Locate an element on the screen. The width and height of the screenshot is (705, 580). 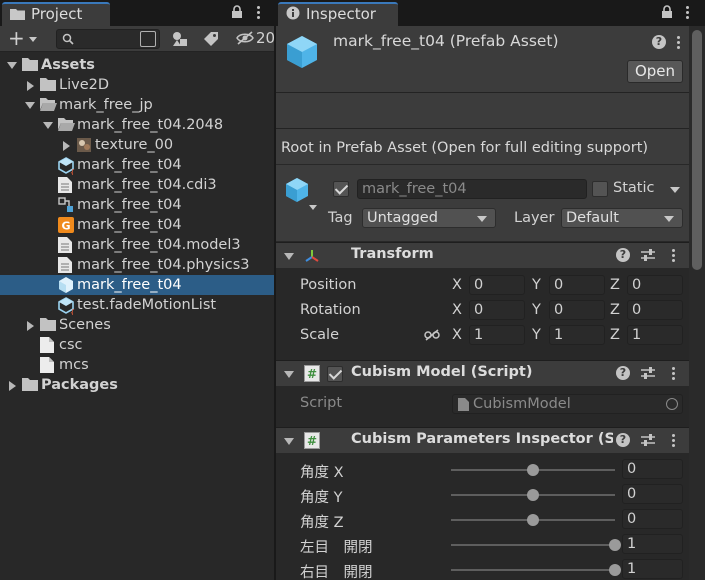
tree-item: {}test.fadeMotionList is located at coordinates (137, 306).